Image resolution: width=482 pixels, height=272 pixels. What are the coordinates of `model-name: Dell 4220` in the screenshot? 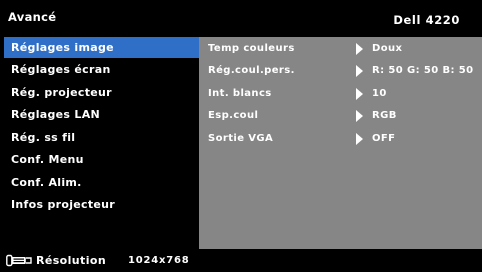 It's located at (426, 20).